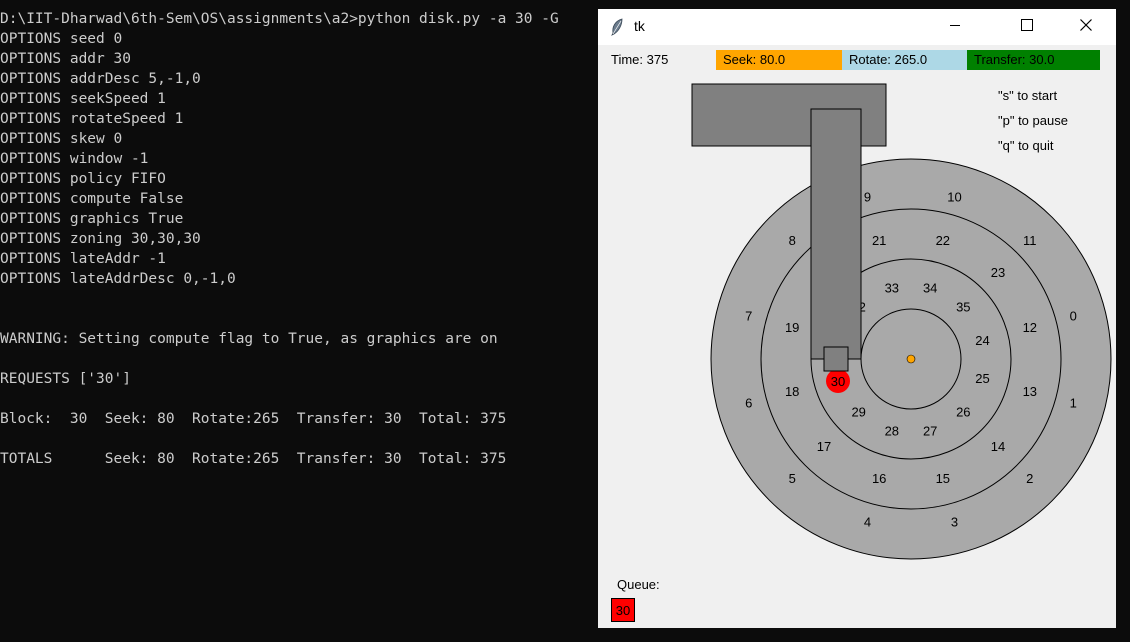 This screenshot has height=642, width=1130. What do you see at coordinates (65, 59) in the screenshot?
I see `option-addr: OPTIONS addr 30` at bounding box center [65, 59].